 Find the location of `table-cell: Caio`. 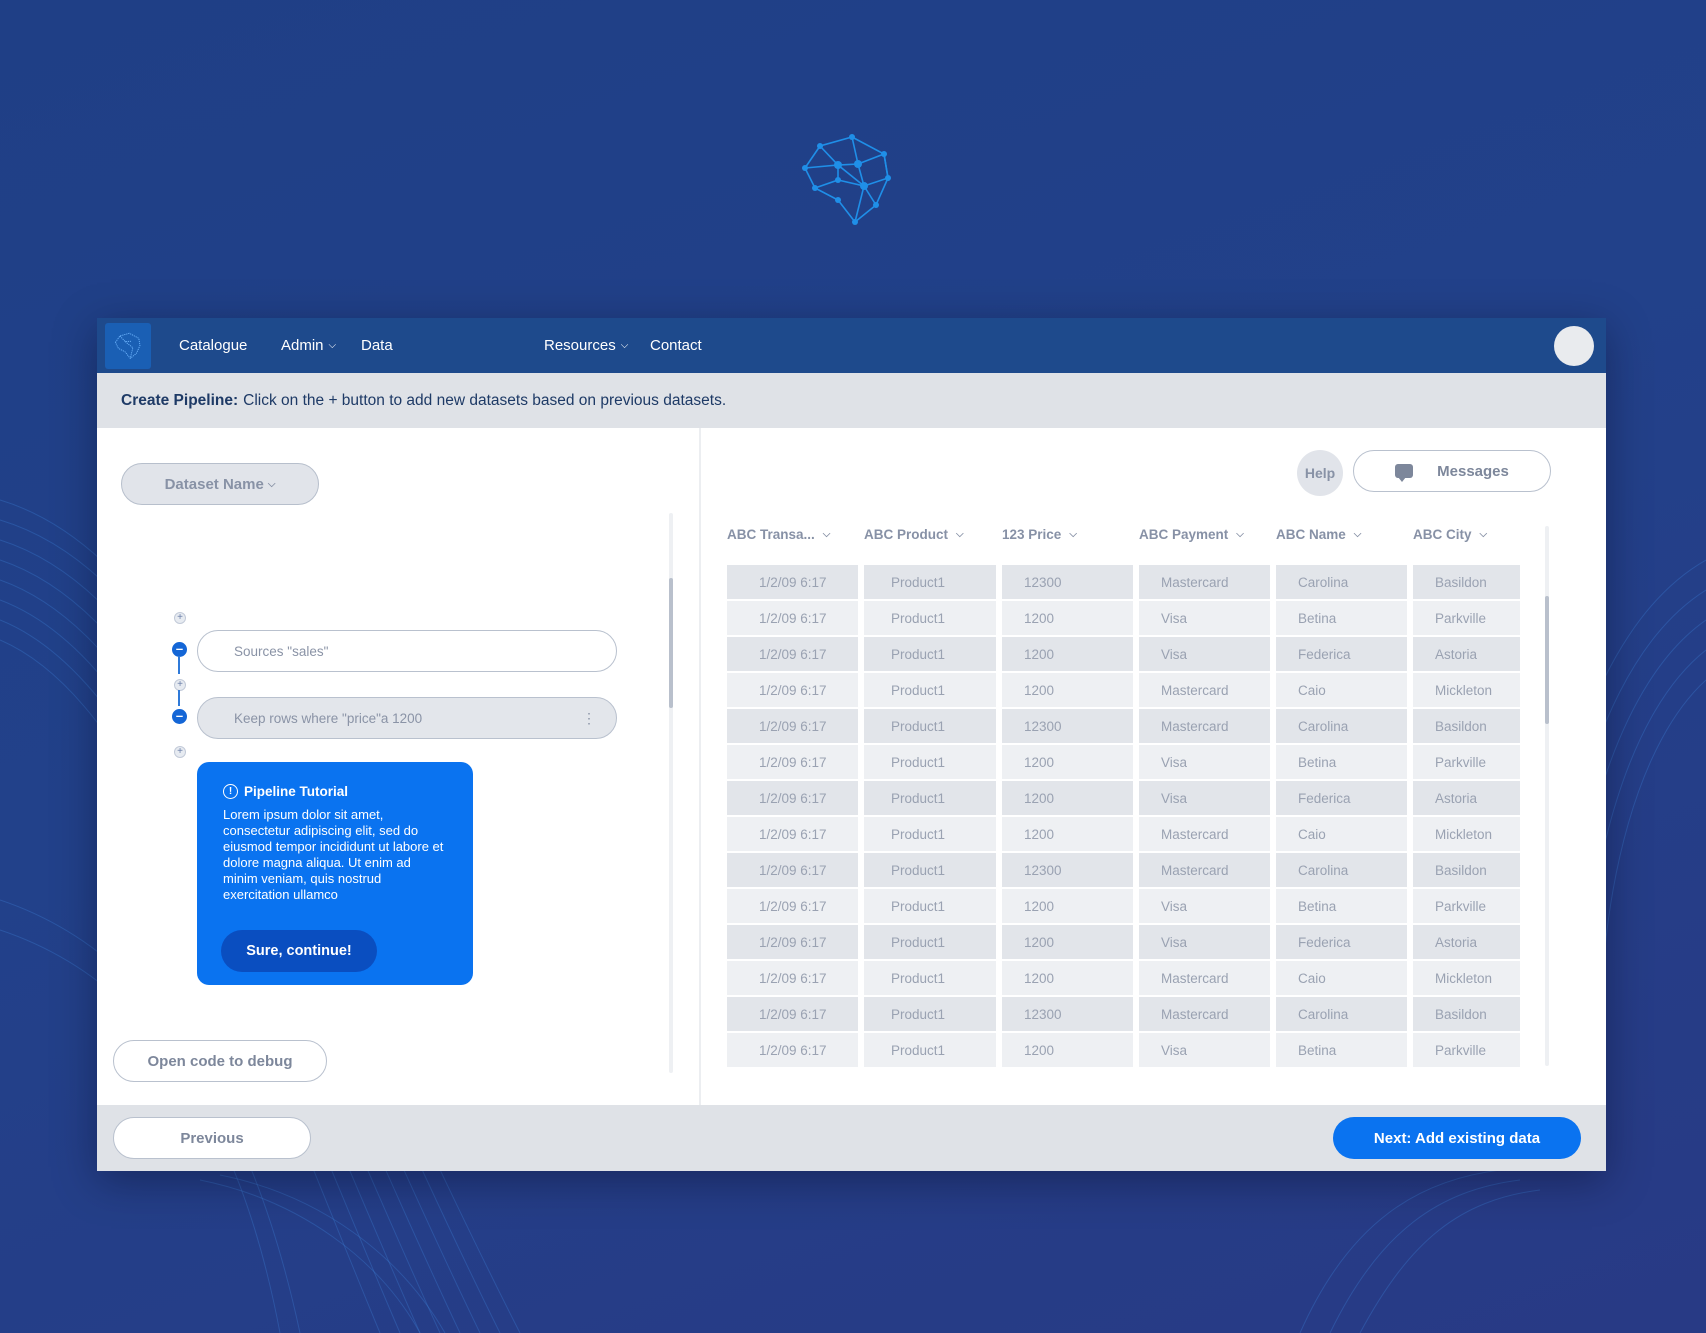

table-cell: Caio is located at coordinates (1343, 690).